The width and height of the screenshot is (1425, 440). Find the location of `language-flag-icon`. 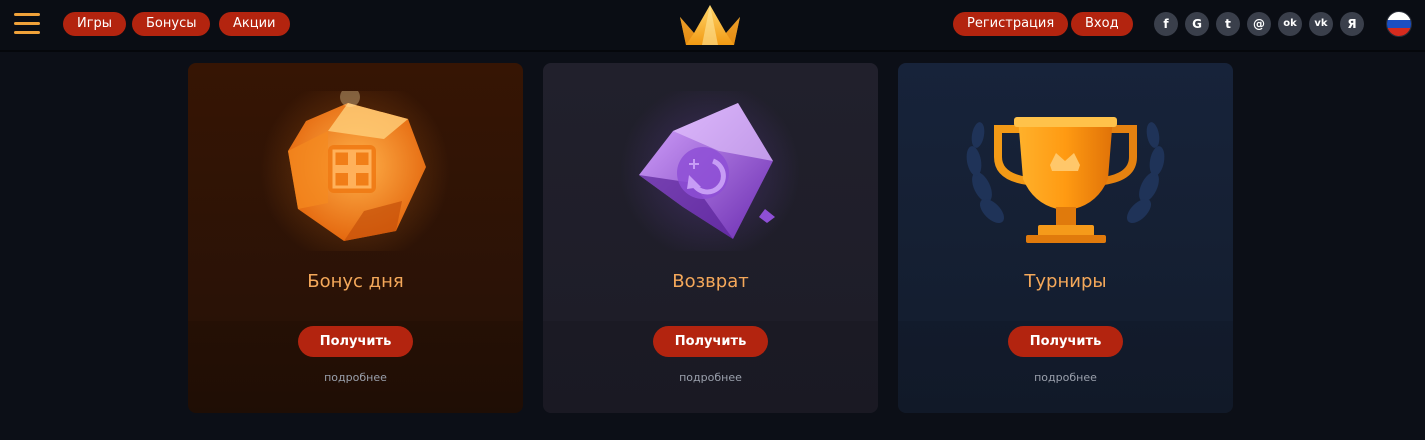

language-flag-icon is located at coordinates (1399, 24).